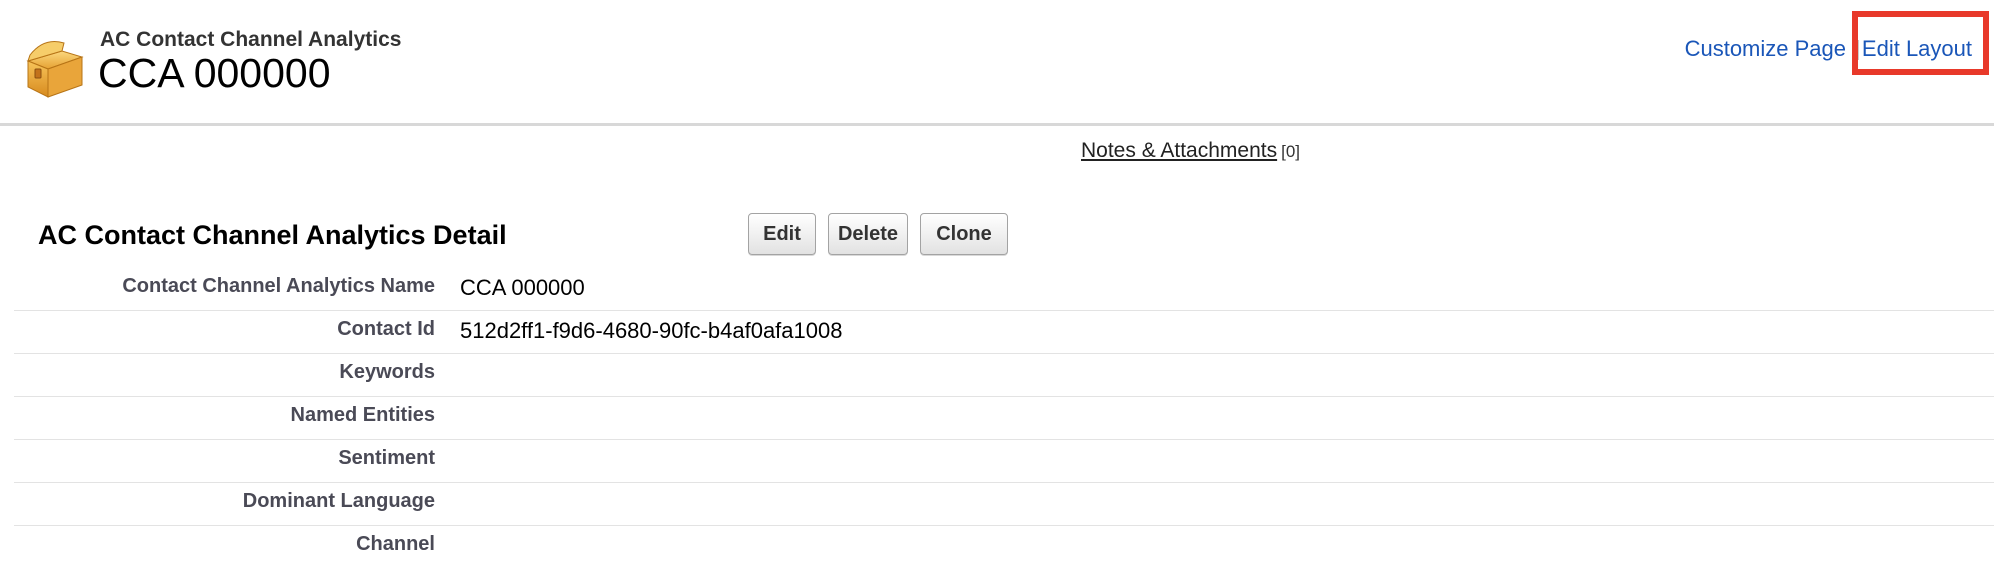  Describe the element at coordinates (272, 235) in the screenshot. I see `detail-section-title: AC Contact Channel Analytics Detail` at that location.